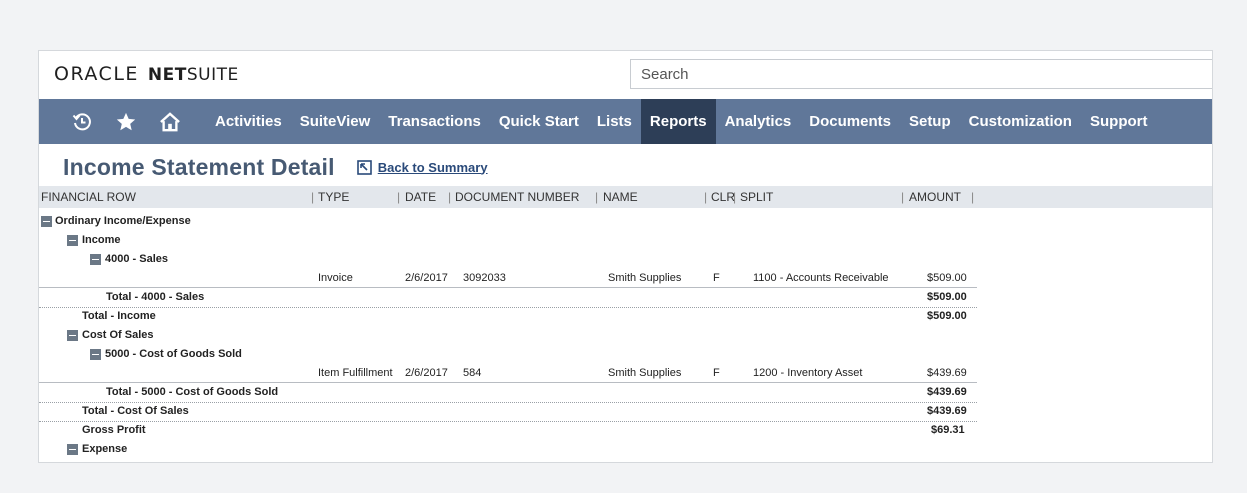  Describe the element at coordinates (82, 121) in the screenshot. I see `history-icon` at that location.